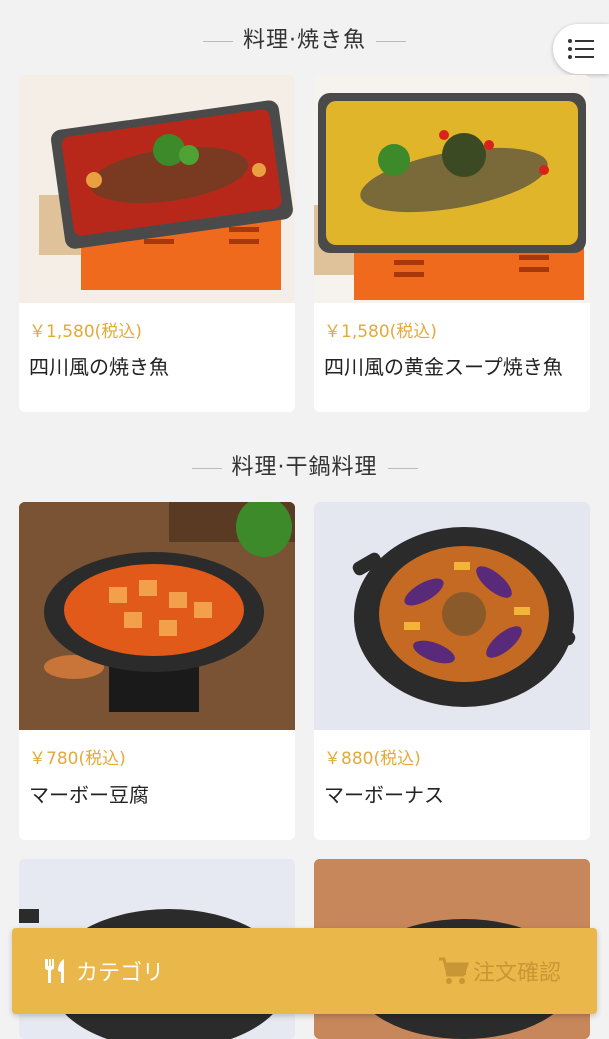 The width and height of the screenshot is (609, 1039). I want to click on dish-card: ￥780(税込) マーボー豆腐, so click(157, 671).